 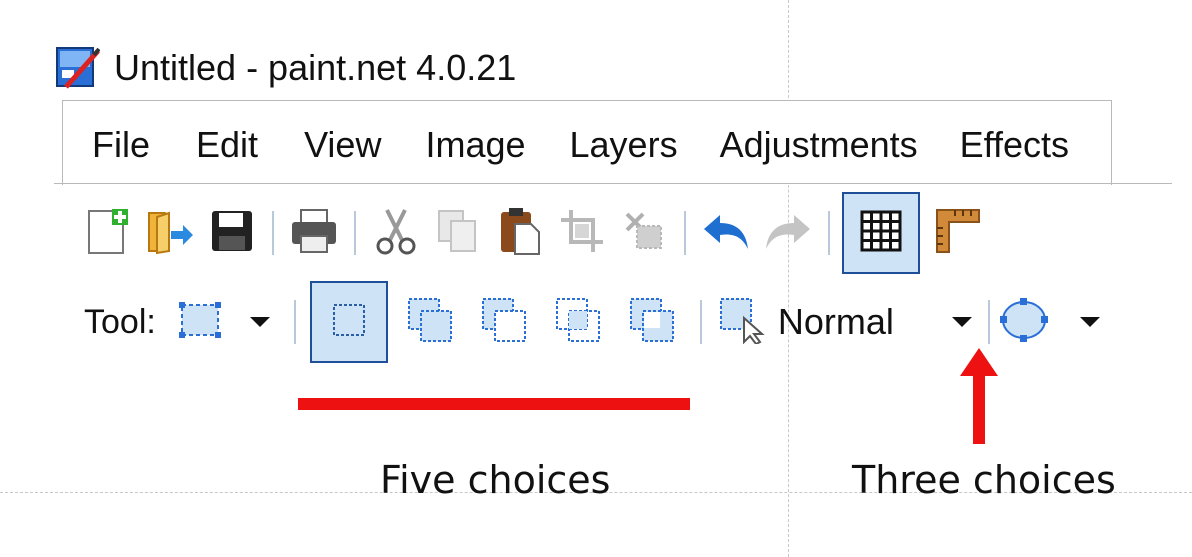 I want to click on crop-to-selection-icon, so click(x=582, y=233).